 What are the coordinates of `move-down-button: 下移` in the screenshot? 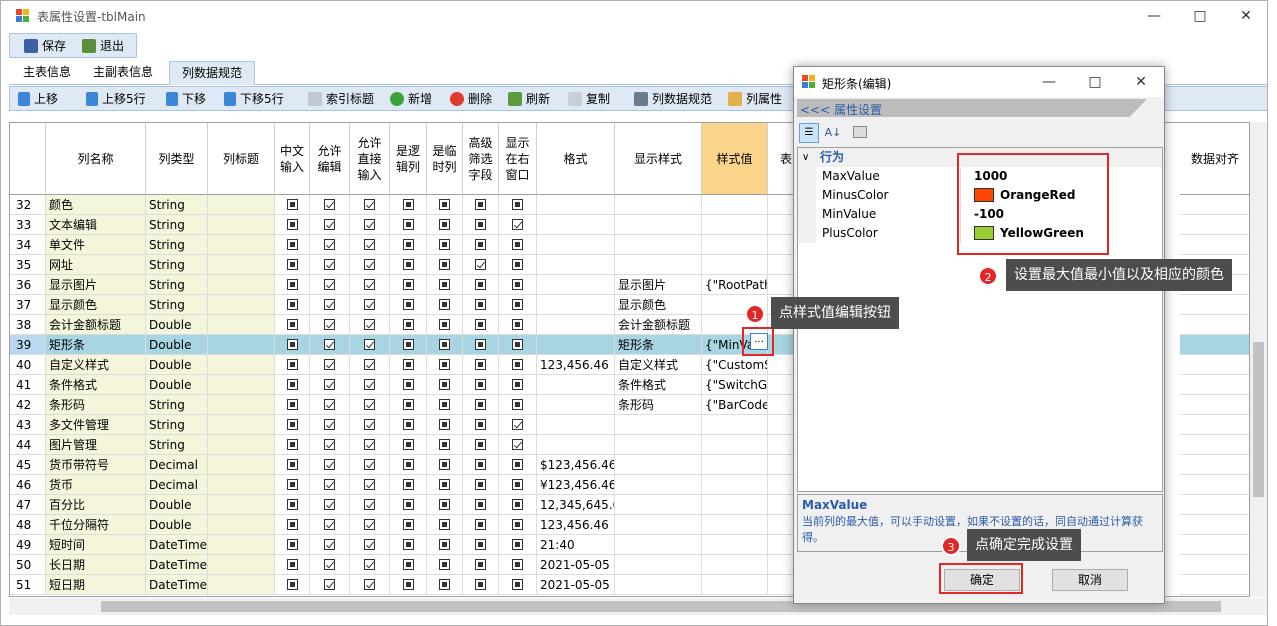 It's located at (186, 99).